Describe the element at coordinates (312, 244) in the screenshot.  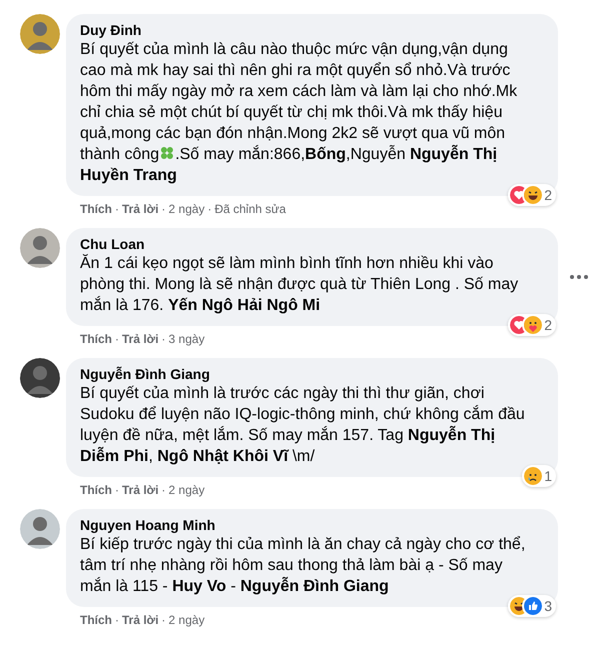
I see `author-name: Chu Loan` at that location.